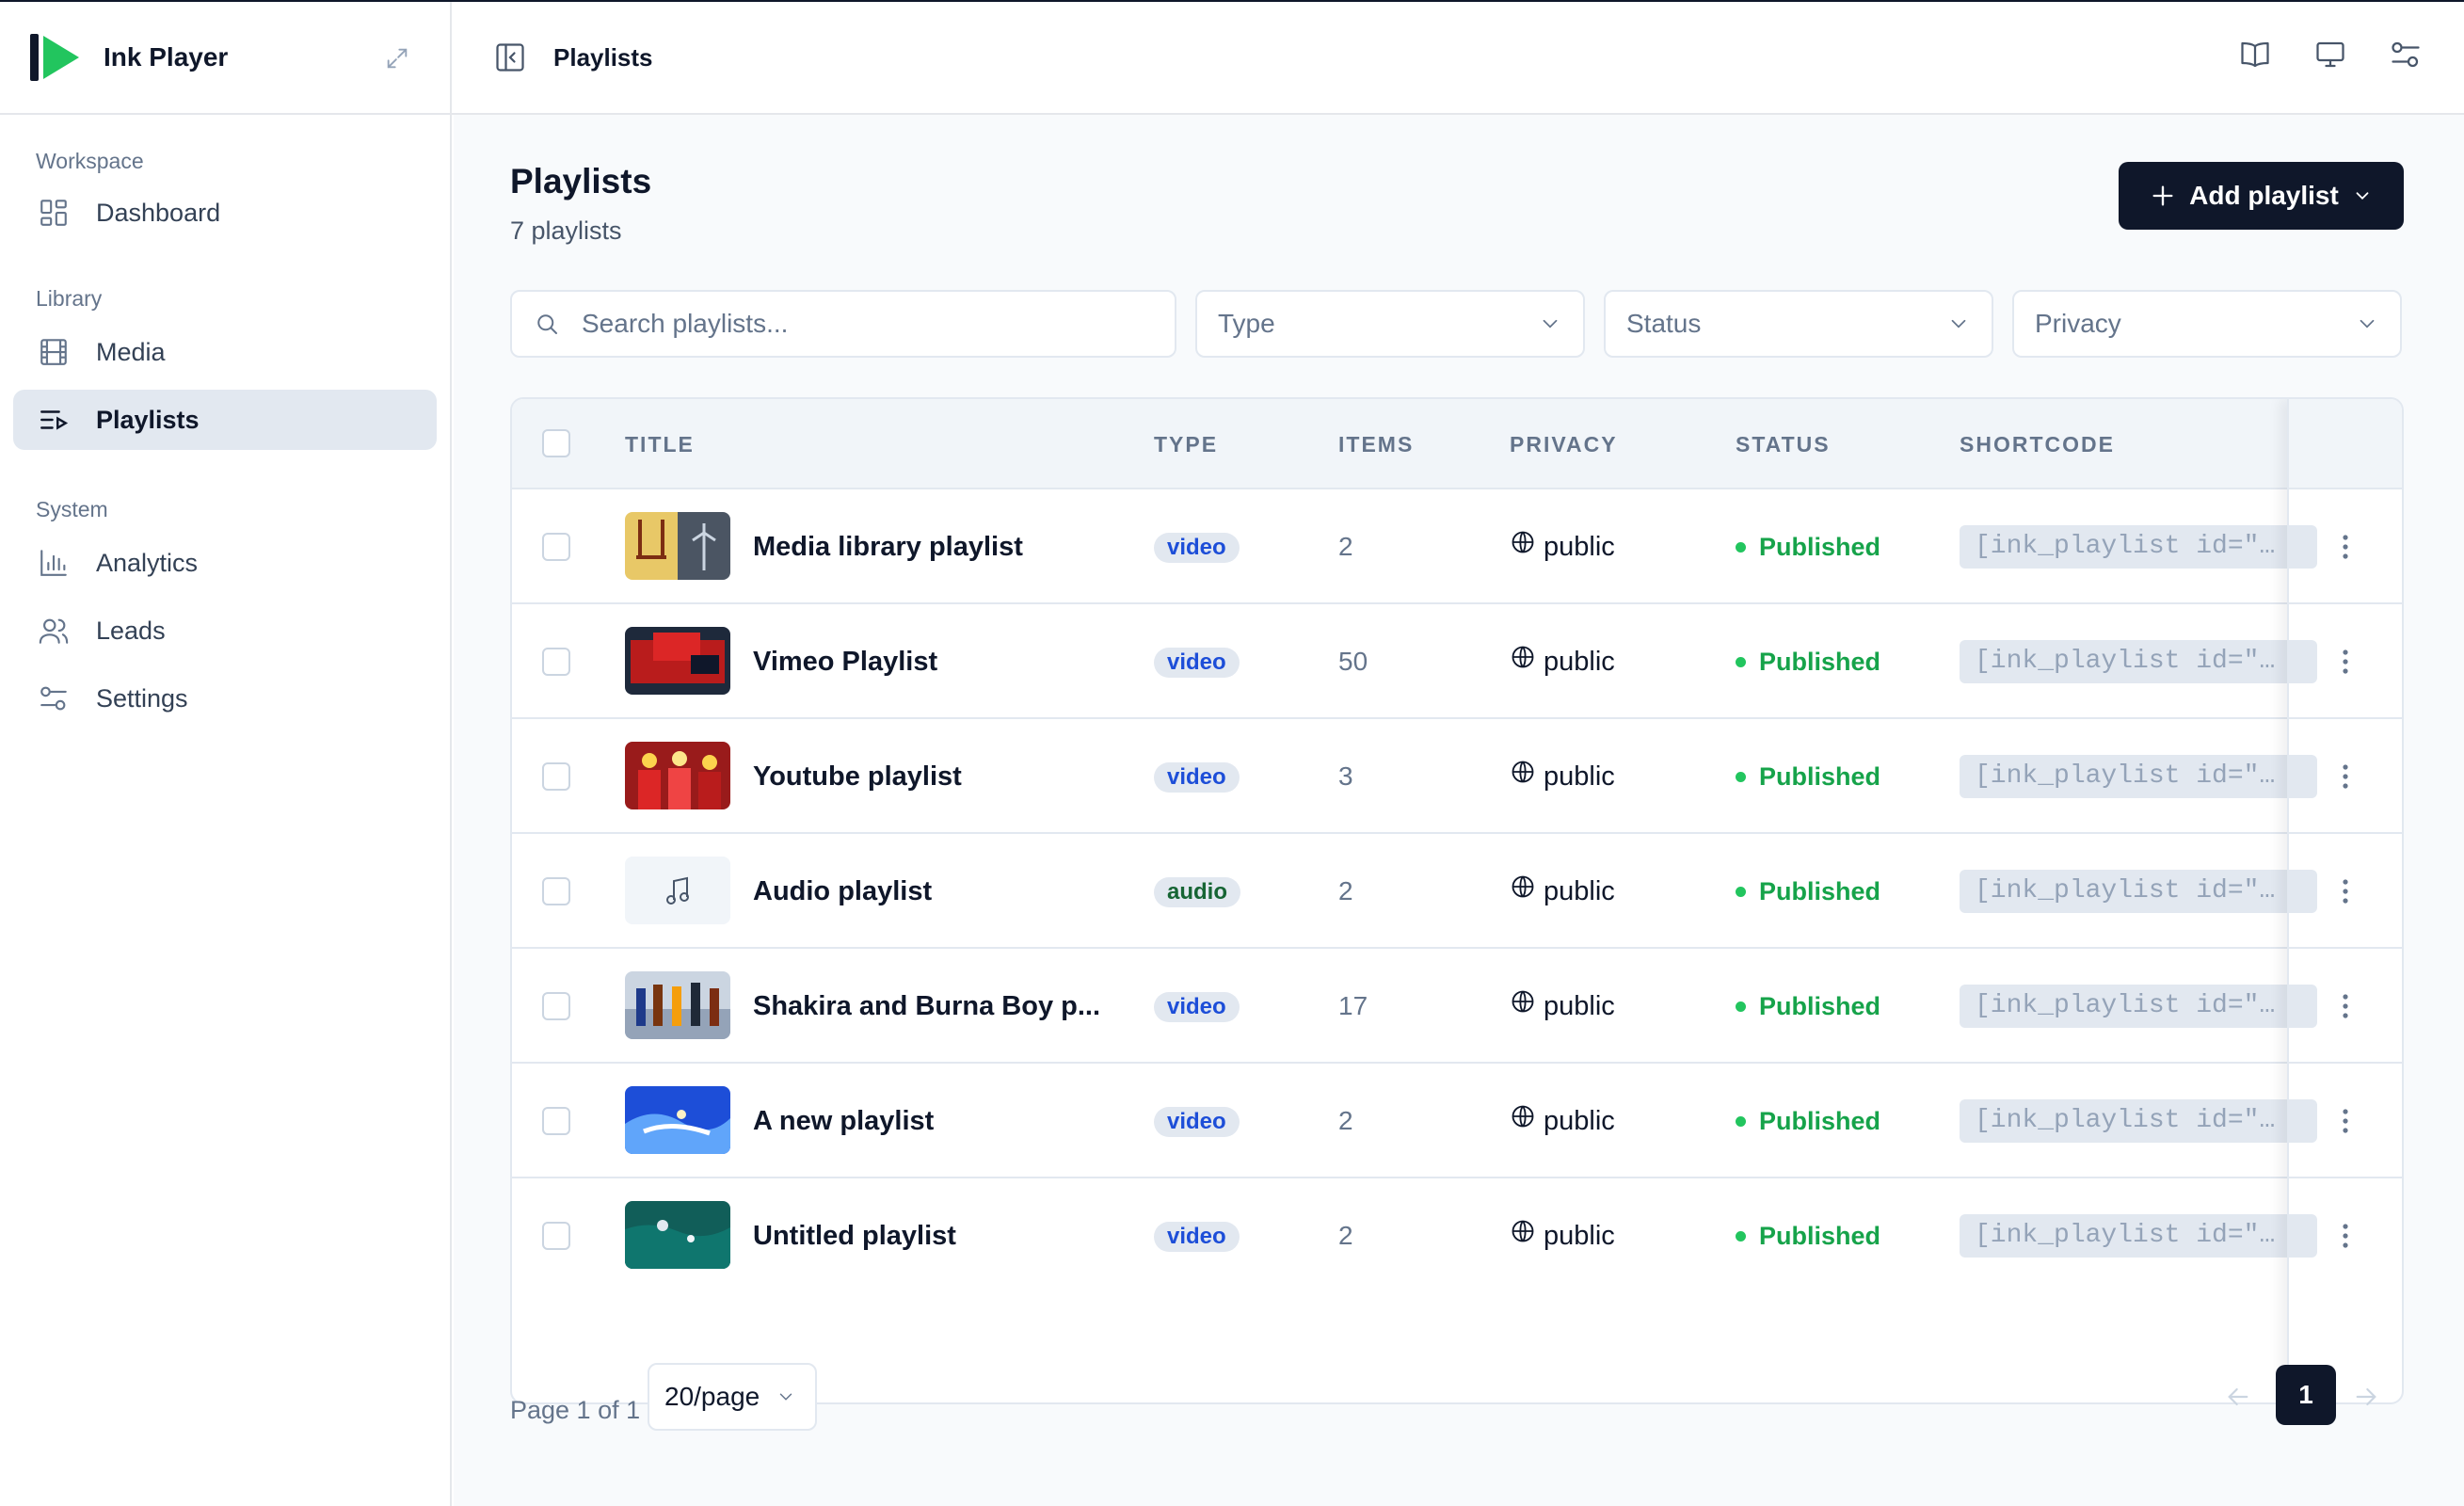  I want to click on docs-book-icon, so click(2255, 55).